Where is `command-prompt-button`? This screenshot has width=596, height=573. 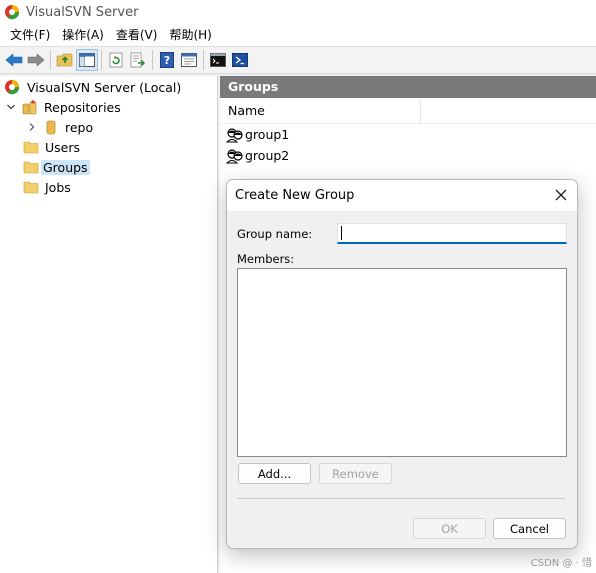 command-prompt-button is located at coordinates (218, 60).